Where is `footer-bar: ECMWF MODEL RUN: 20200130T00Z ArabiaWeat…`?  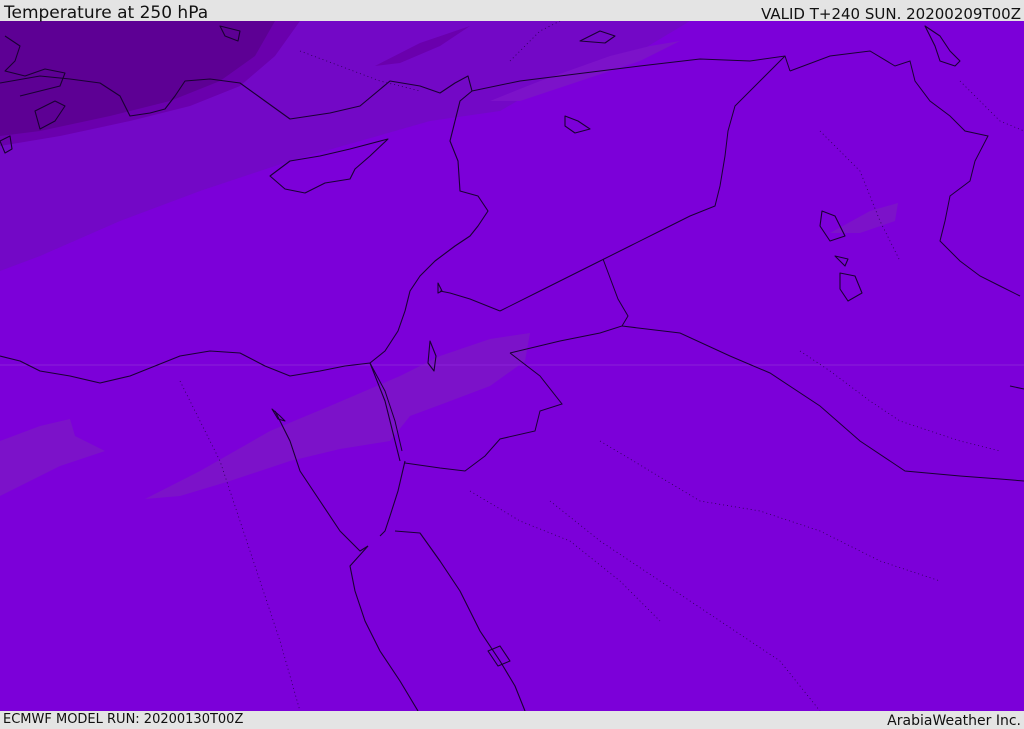
footer-bar: ECMWF MODEL RUN: 20200130T00Z ArabiaWeat… is located at coordinates (512, 720).